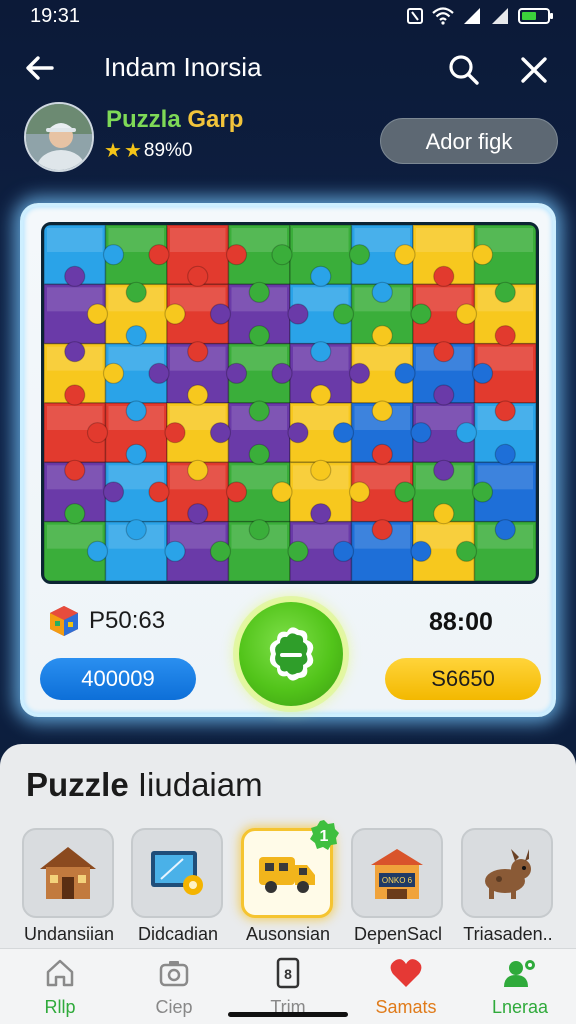 This screenshot has height=1024, width=576. I want to click on sheet-title-bold: Puzzle, so click(77, 784).